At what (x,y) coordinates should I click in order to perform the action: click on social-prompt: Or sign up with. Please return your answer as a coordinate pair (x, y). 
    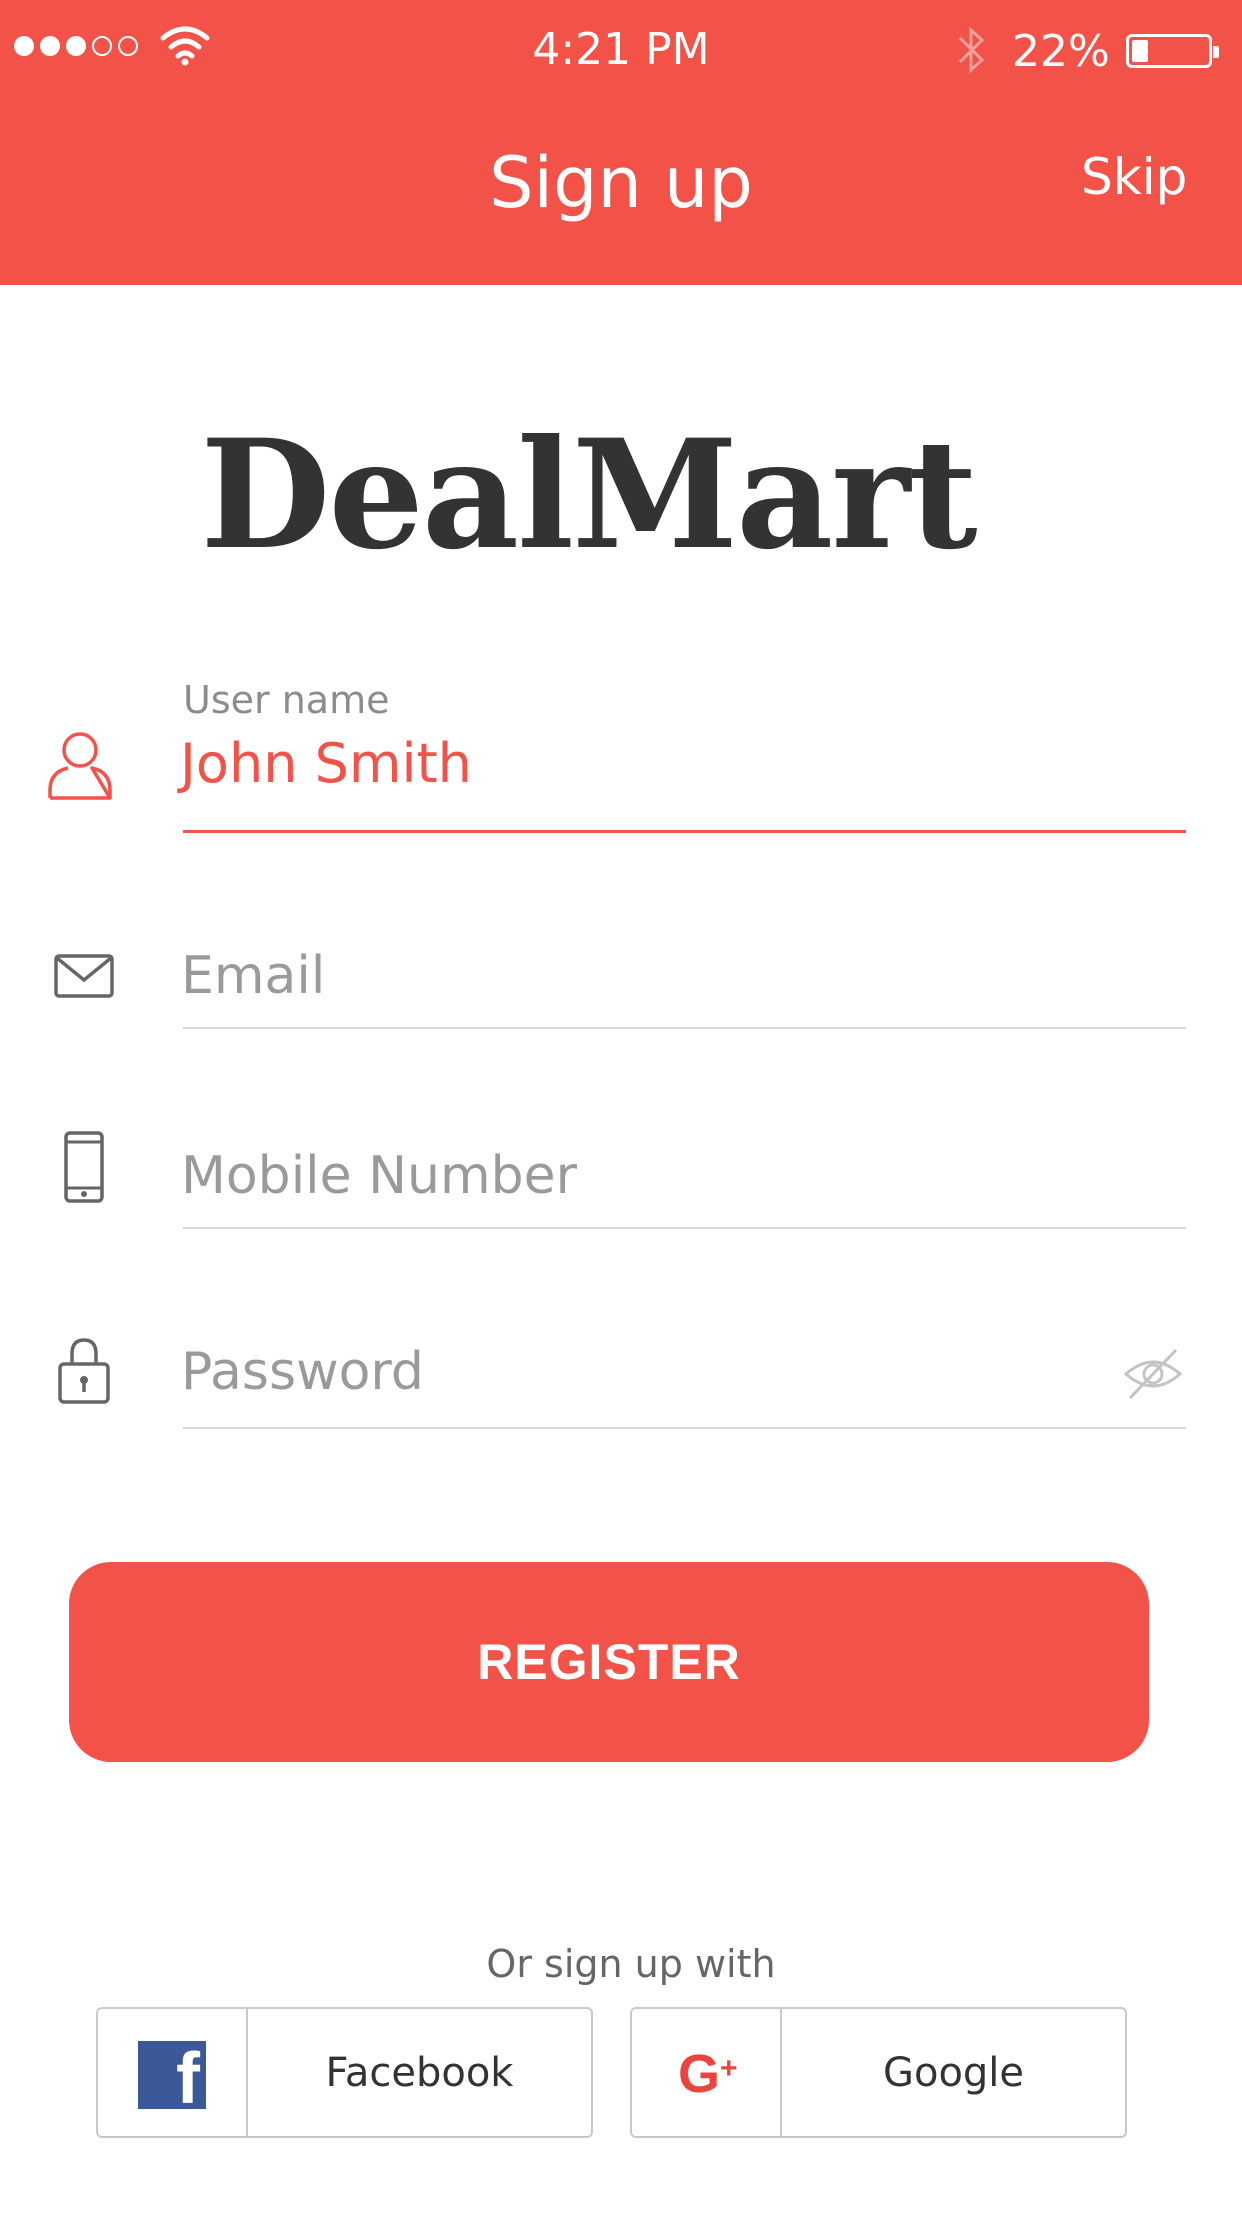
    Looking at the image, I should click on (631, 1964).